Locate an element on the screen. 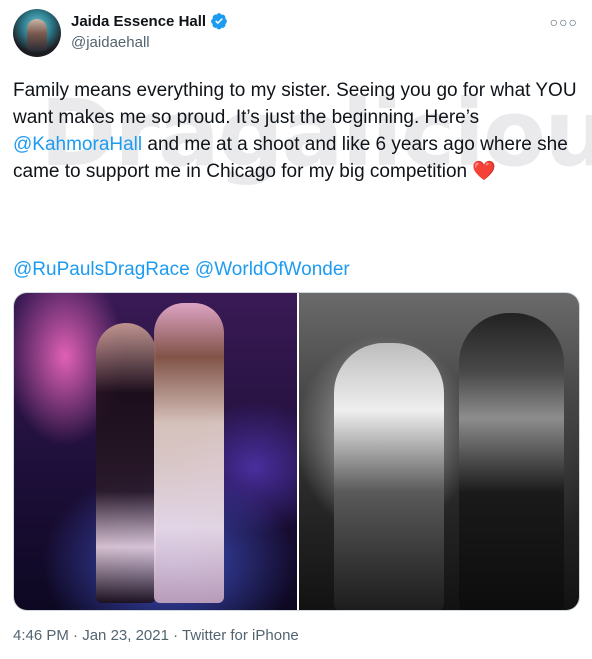 The height and width of the screenshot is (659, 592). avatar is located at coordinates (37, 33).